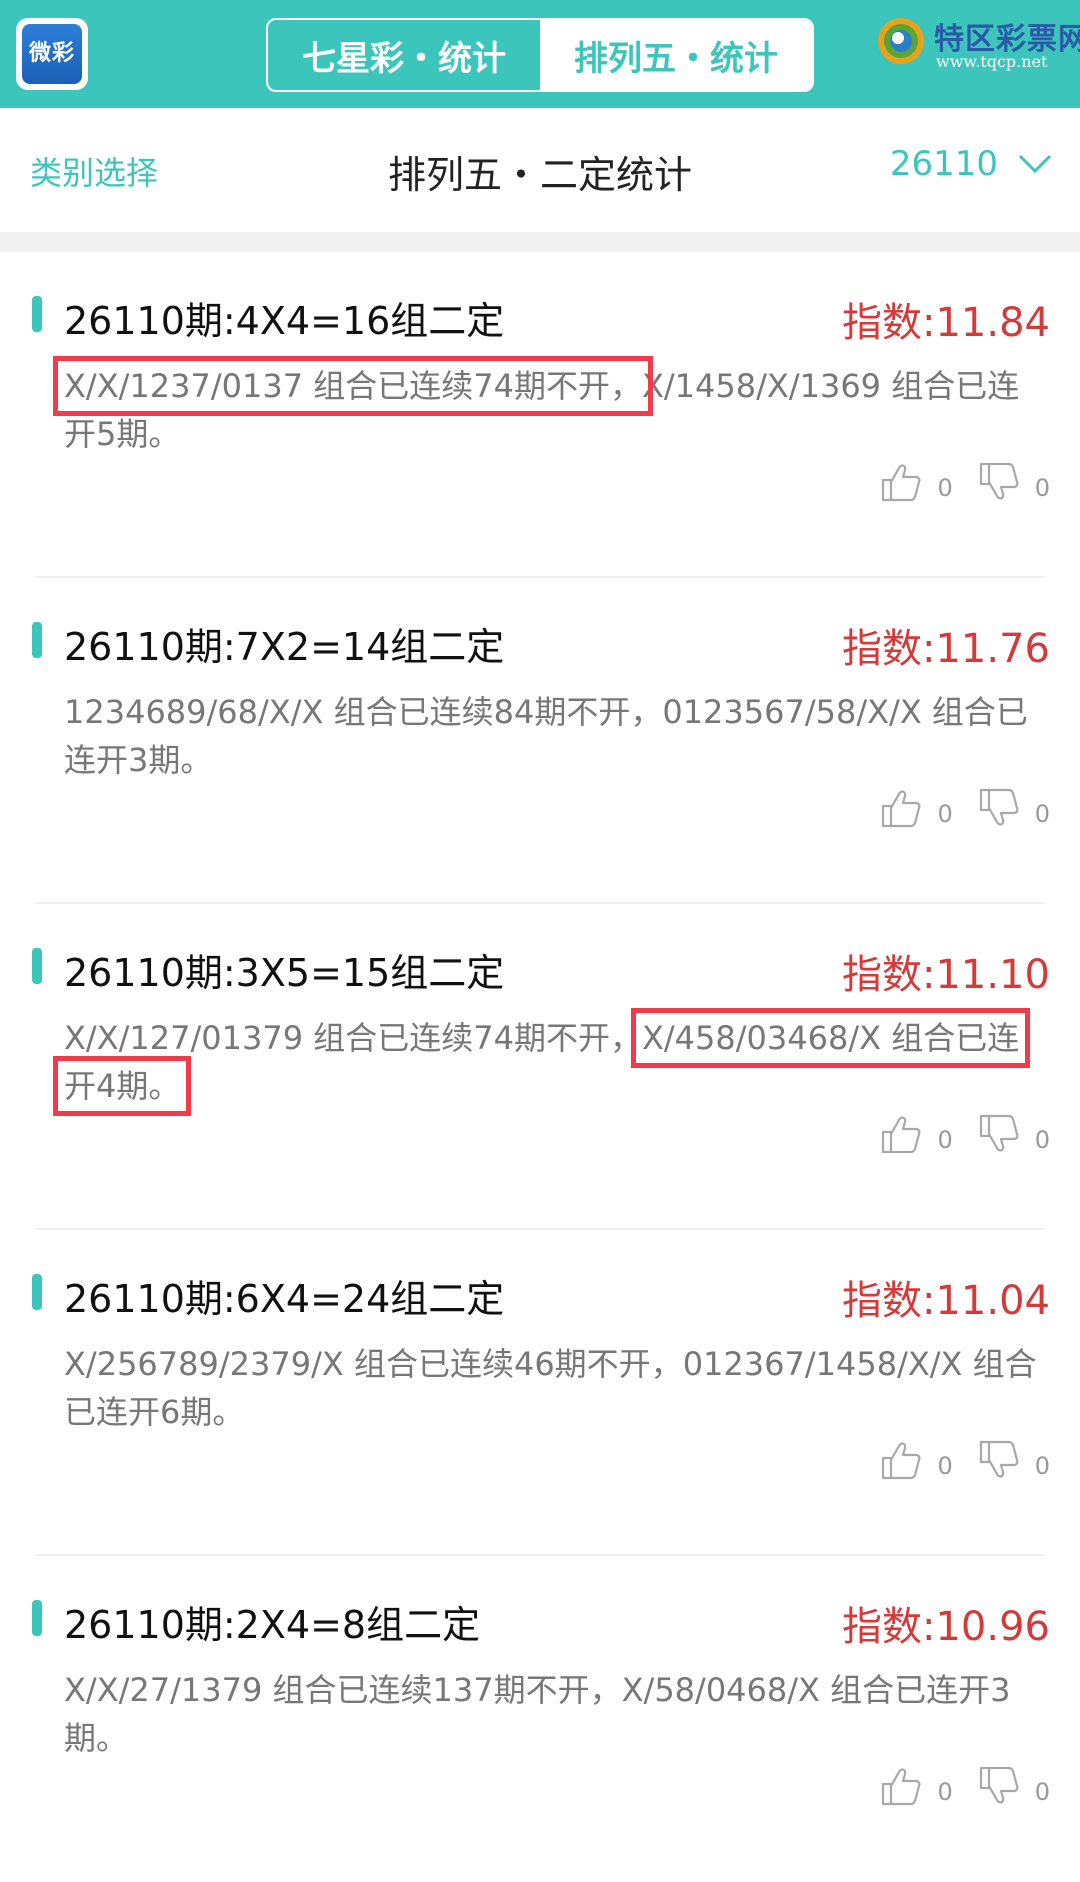 This screenshot has width=1080, height=1882. What do you see at coordinates (978, 39) in the screenshot?
I see `brand-logo: 特区彩票网 www.tqcp.net` at bounding box center [978, 39].